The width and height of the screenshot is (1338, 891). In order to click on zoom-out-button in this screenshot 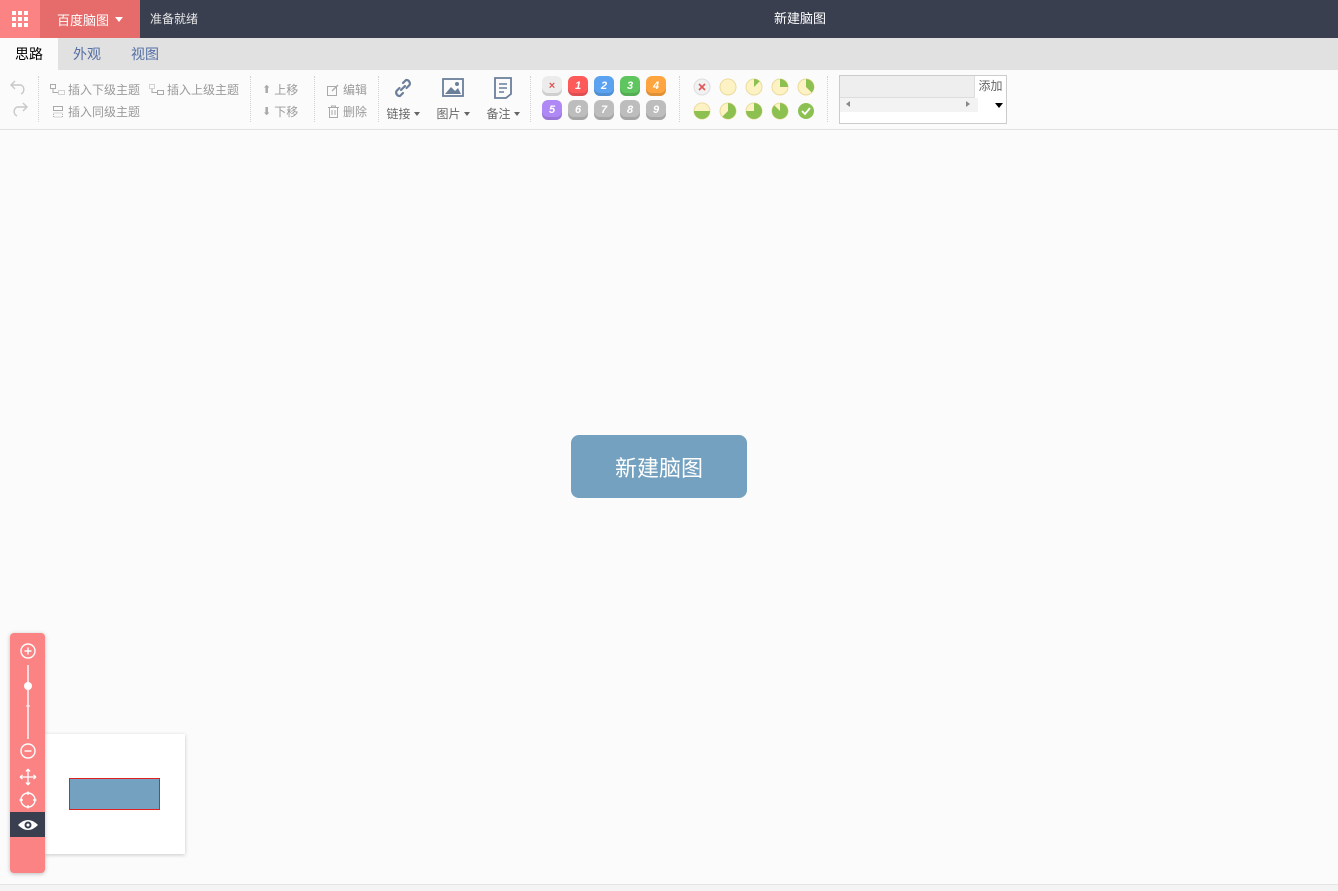, I will do `click(27, 751)`.